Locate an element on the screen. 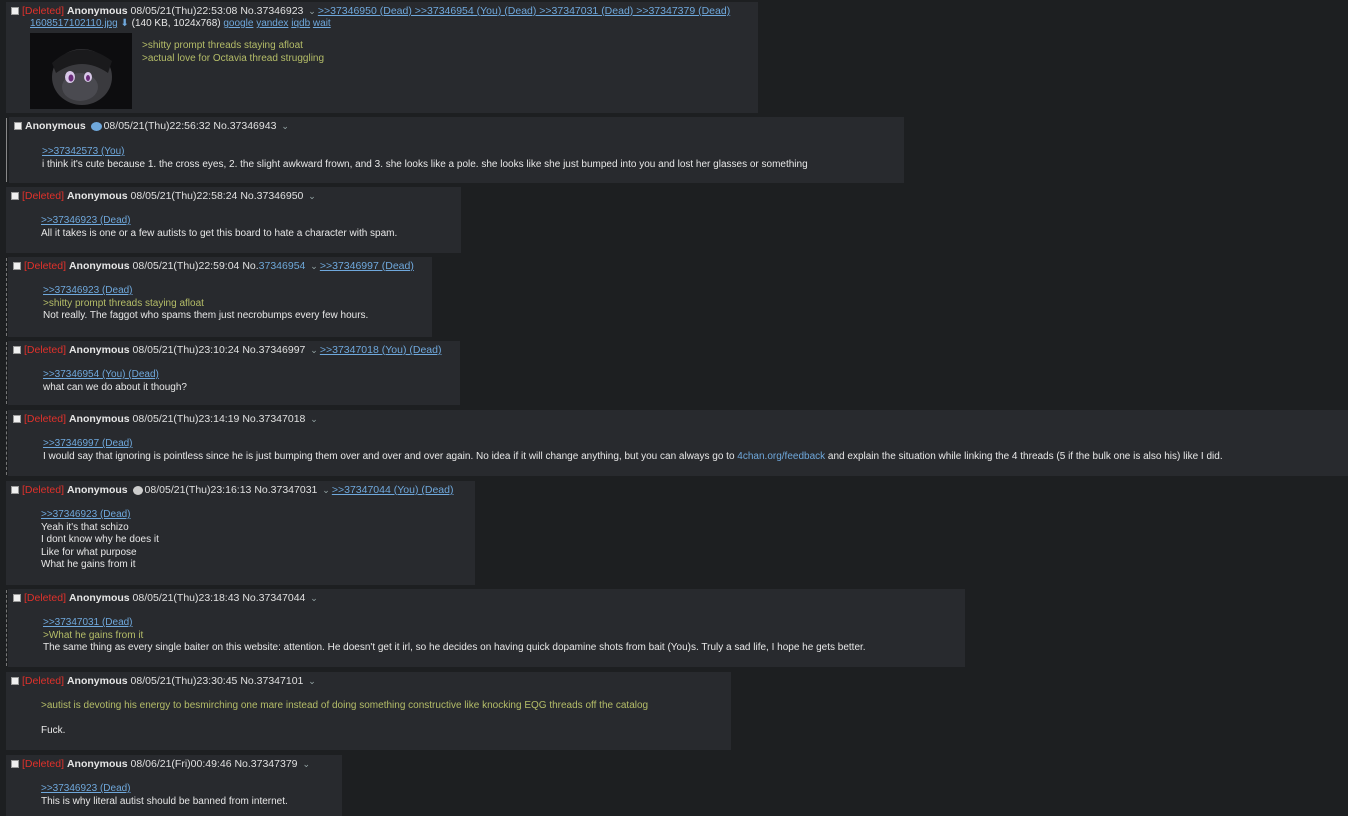  reply-links: >>37346997 (Dead) is located at coordinates (367, 266).